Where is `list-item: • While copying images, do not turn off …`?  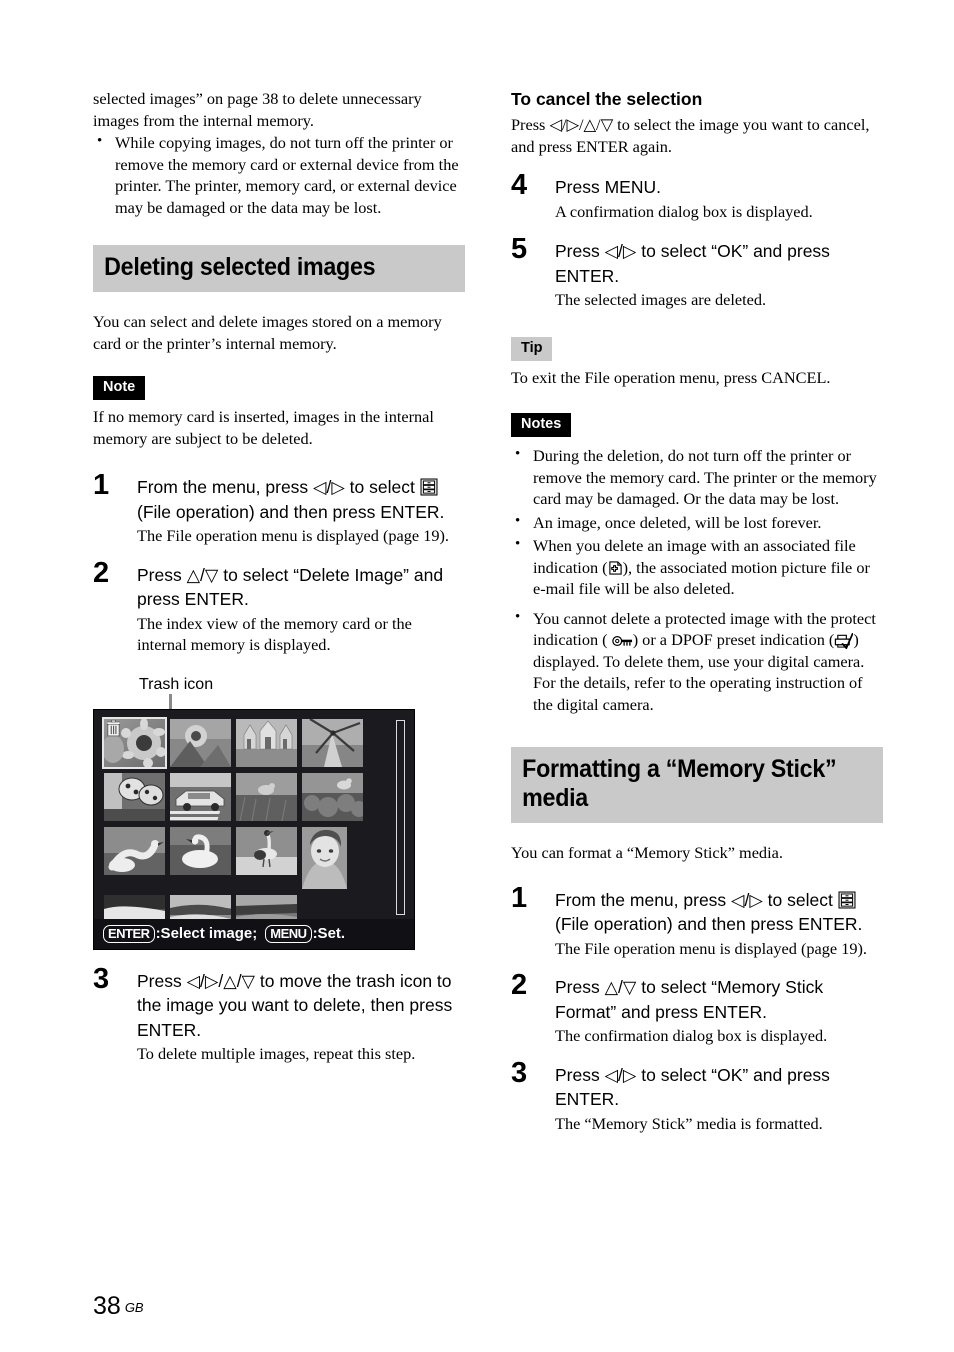 list-item: • While copying images, do not turn off … is located at coordinates (279, 175).